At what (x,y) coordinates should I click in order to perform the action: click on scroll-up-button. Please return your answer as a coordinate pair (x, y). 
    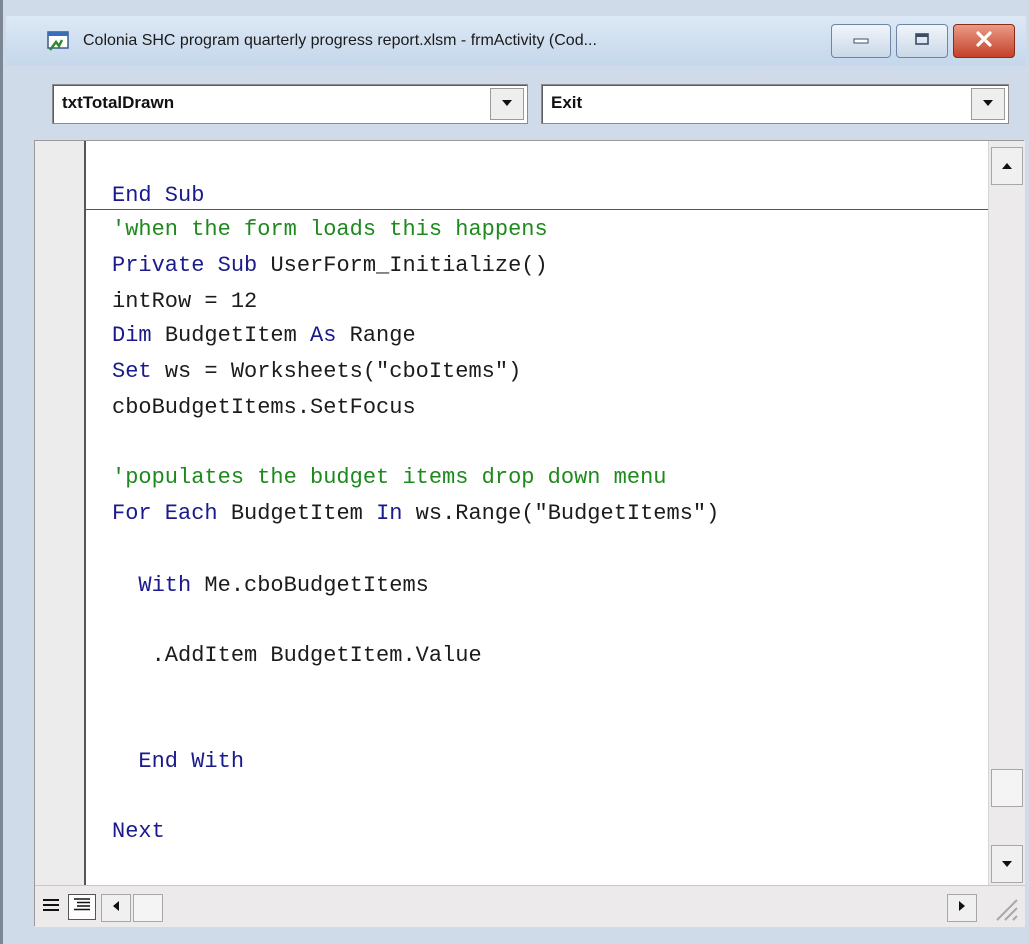
    Looking at the image, I should click on (1007, 166).